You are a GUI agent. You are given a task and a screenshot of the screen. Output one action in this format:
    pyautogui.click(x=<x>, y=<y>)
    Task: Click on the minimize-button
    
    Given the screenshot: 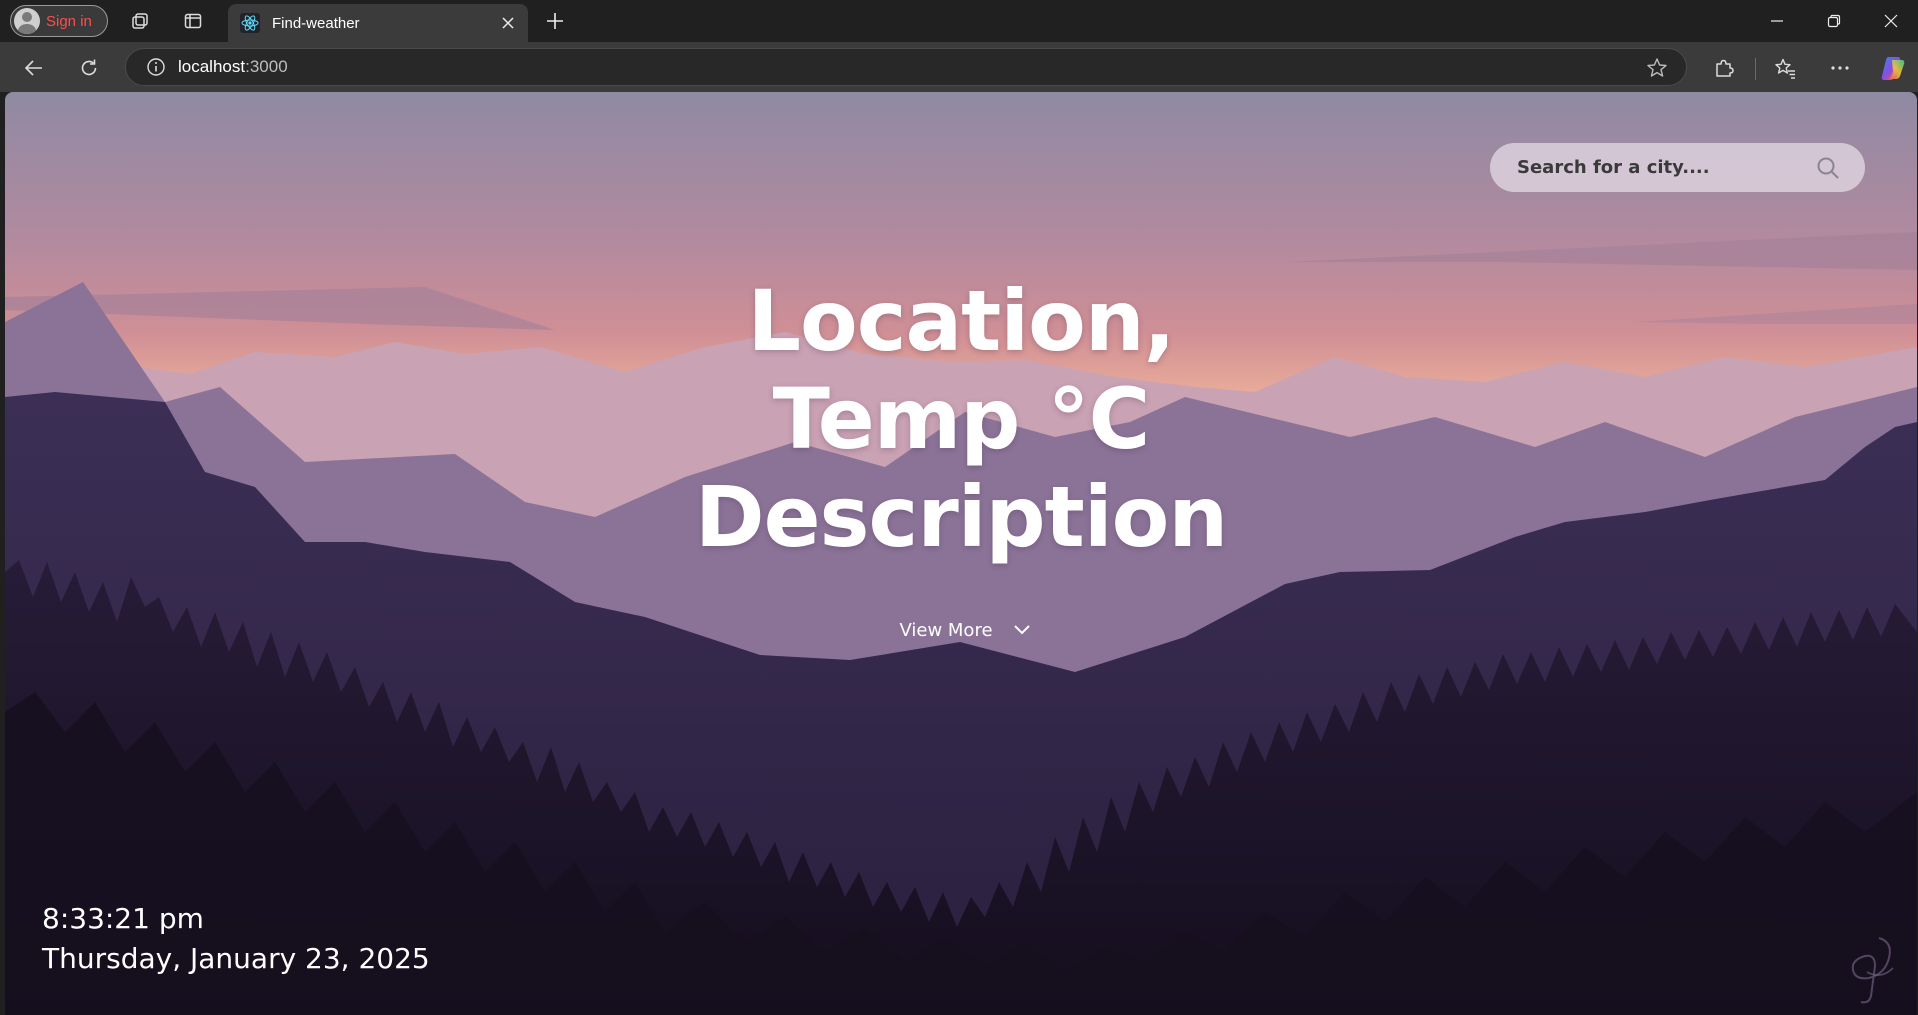 What is the action you would take?
    pyautogui.click(x=1777, y=21)
    